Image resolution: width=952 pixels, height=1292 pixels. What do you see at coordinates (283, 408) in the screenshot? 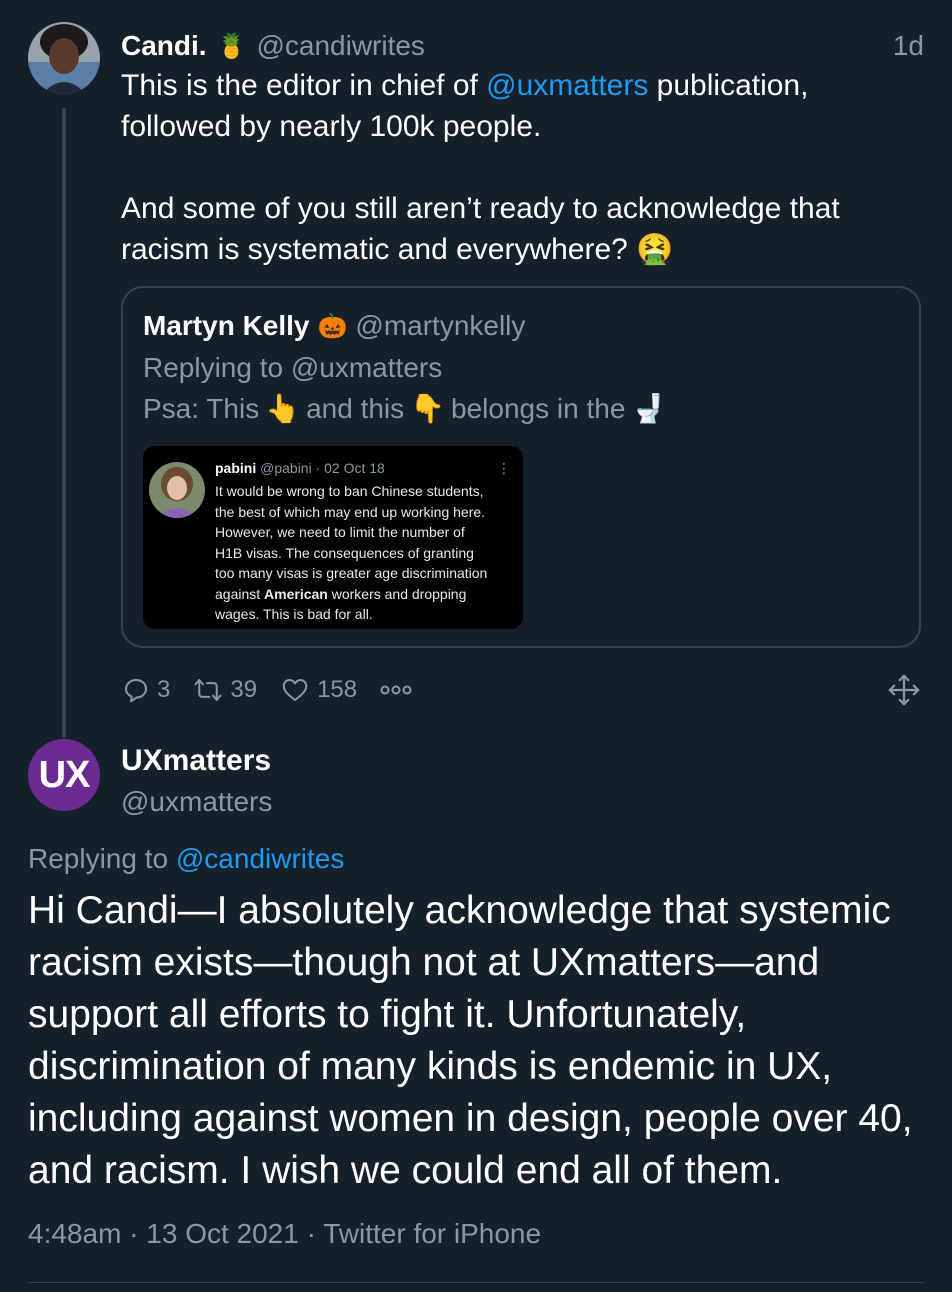
I see `pointing-up-emoji-icon: 👆` at bounding box center [283, 408].